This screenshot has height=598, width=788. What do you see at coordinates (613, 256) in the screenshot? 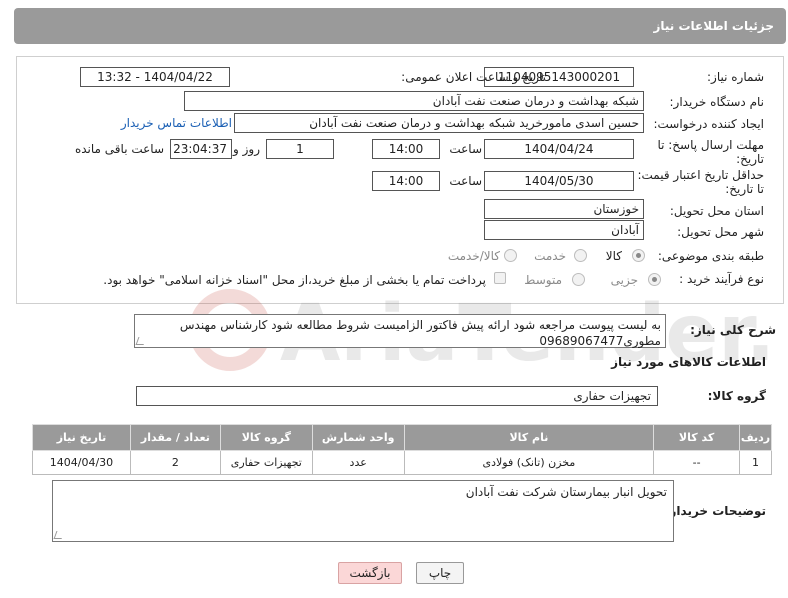
I see `category-option-goods: کالا` at bounding box center [613, 256].